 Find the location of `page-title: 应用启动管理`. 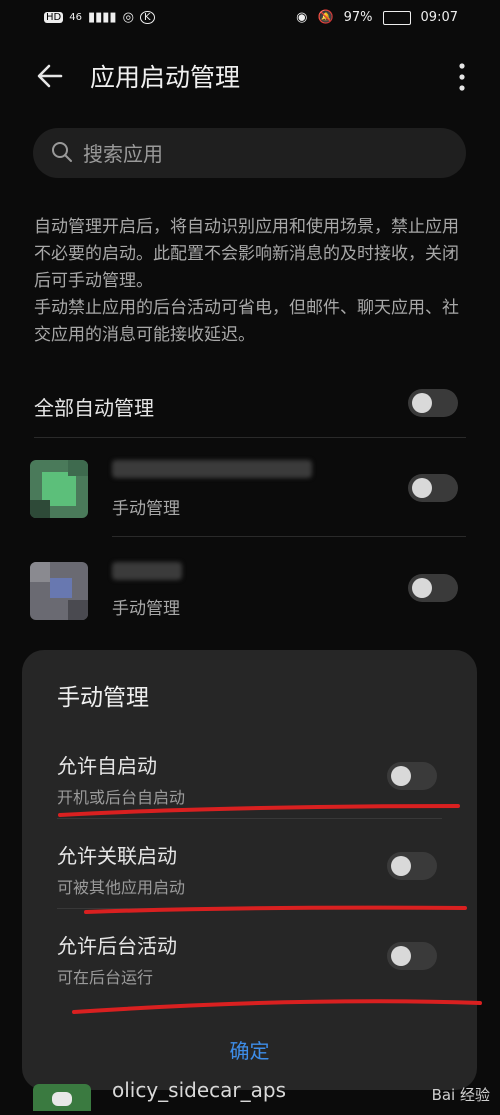

page-title: 应用启动管理 is located at coordinates (165, 77).